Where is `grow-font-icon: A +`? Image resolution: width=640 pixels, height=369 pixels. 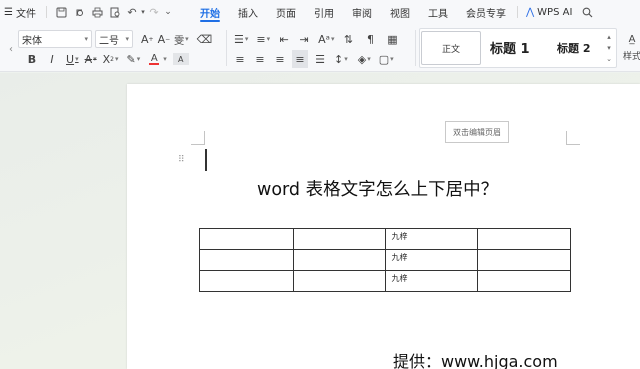 grow-font-icon: A + is located at coordinates (147, 39).